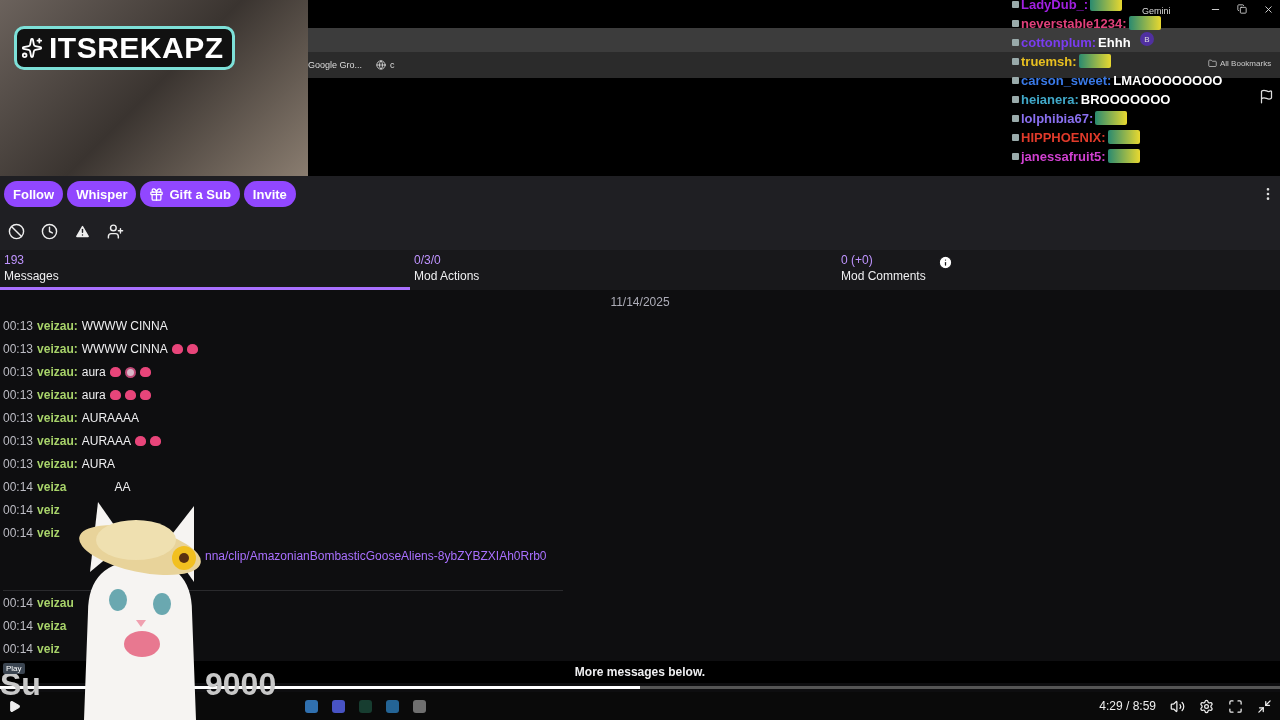  What do you see at coordinates (1177, 706) in the screenshot?
I see `volume-icon` at bounding box center [1177, 706].